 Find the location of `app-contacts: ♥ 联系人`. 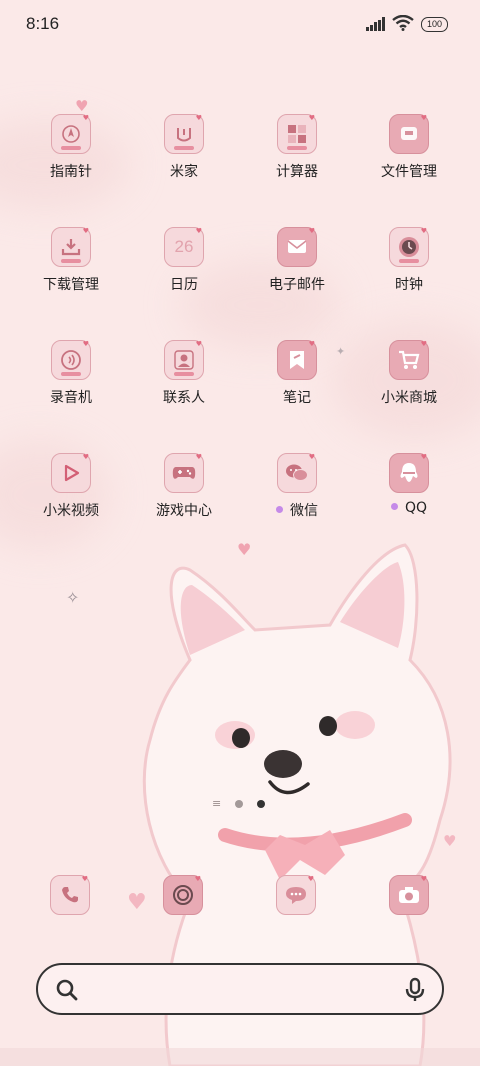

app-contacts: ♥ 联系人 is located at coordinates (184, 373).